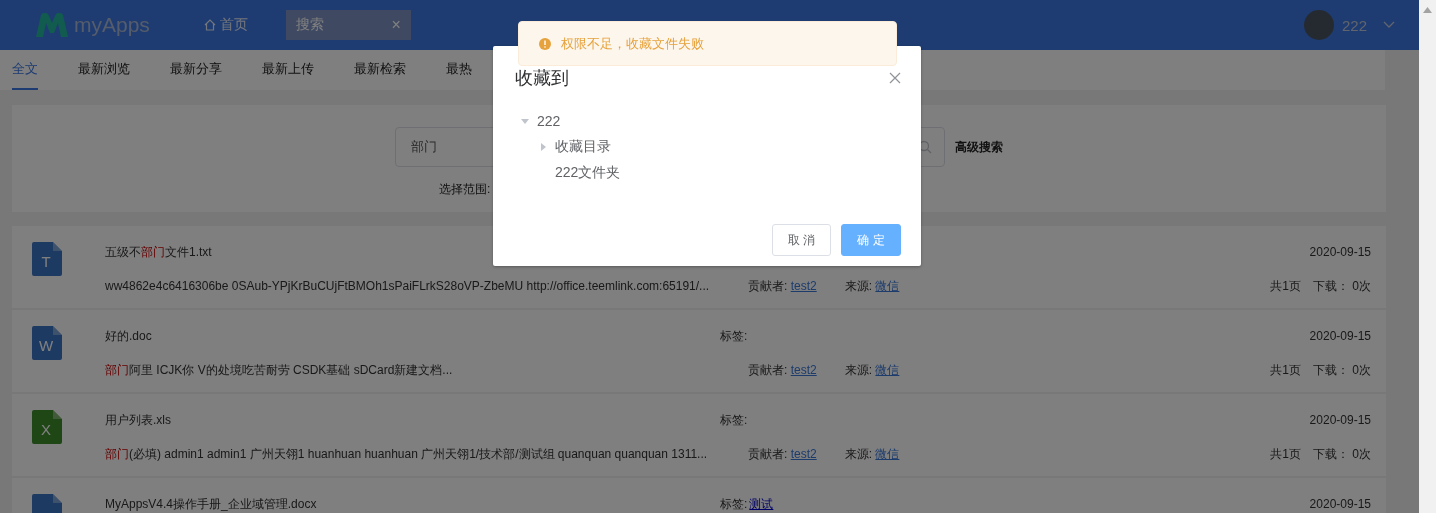 The height and width of the screenshot is (513, 1436). I want to click on cancel-button: 取 消, so click(801, 240).